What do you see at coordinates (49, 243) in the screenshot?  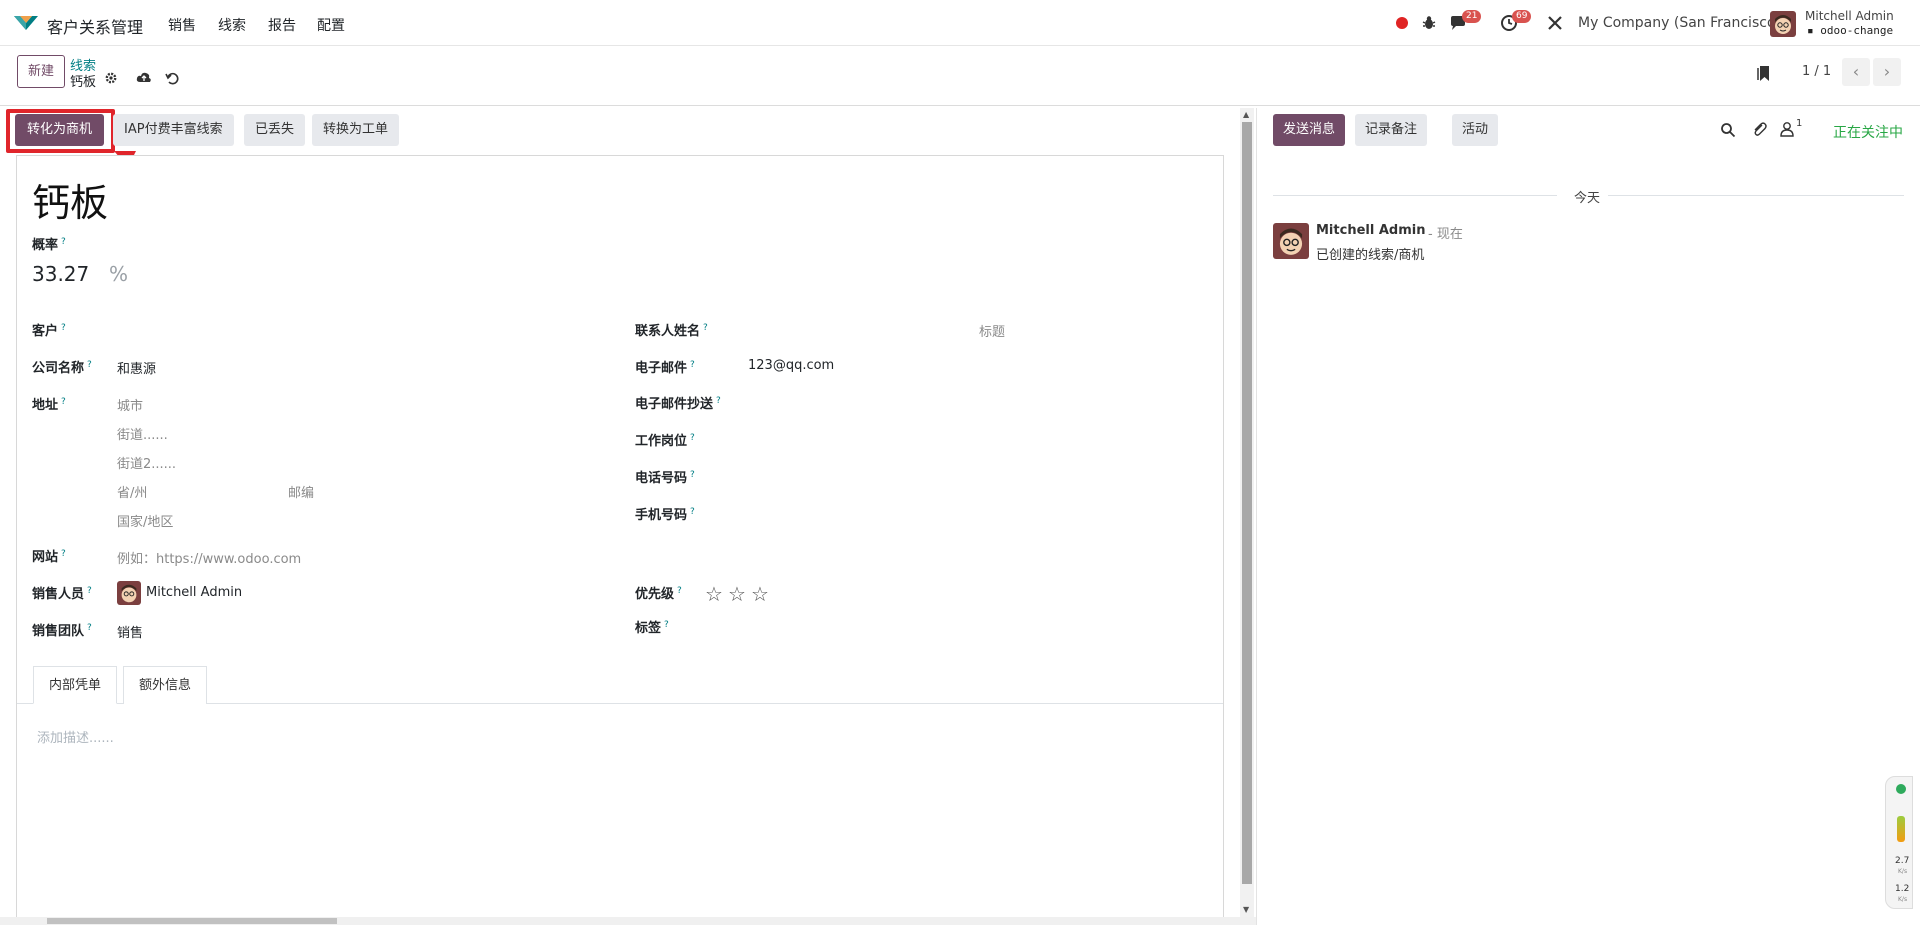 I see `probability-label: 概率?` at bounding box center [49, 243].